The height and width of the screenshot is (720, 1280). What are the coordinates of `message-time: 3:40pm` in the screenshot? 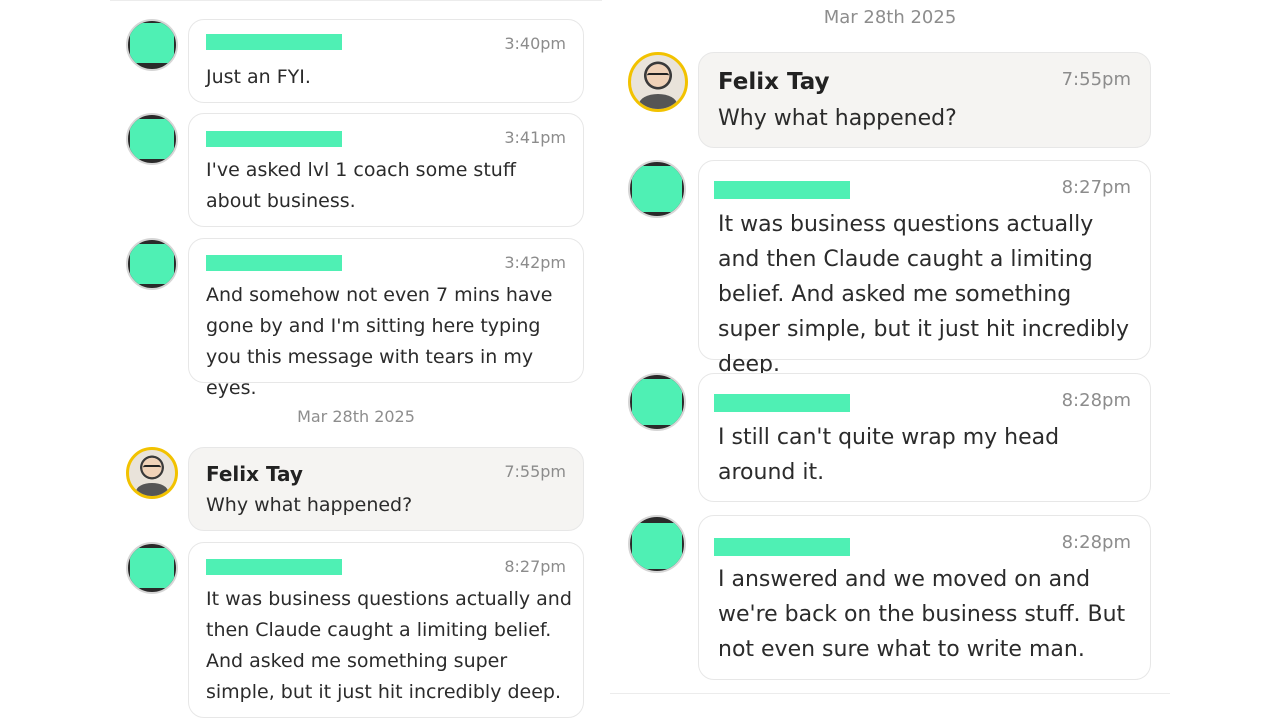 It's located at (535, 43).